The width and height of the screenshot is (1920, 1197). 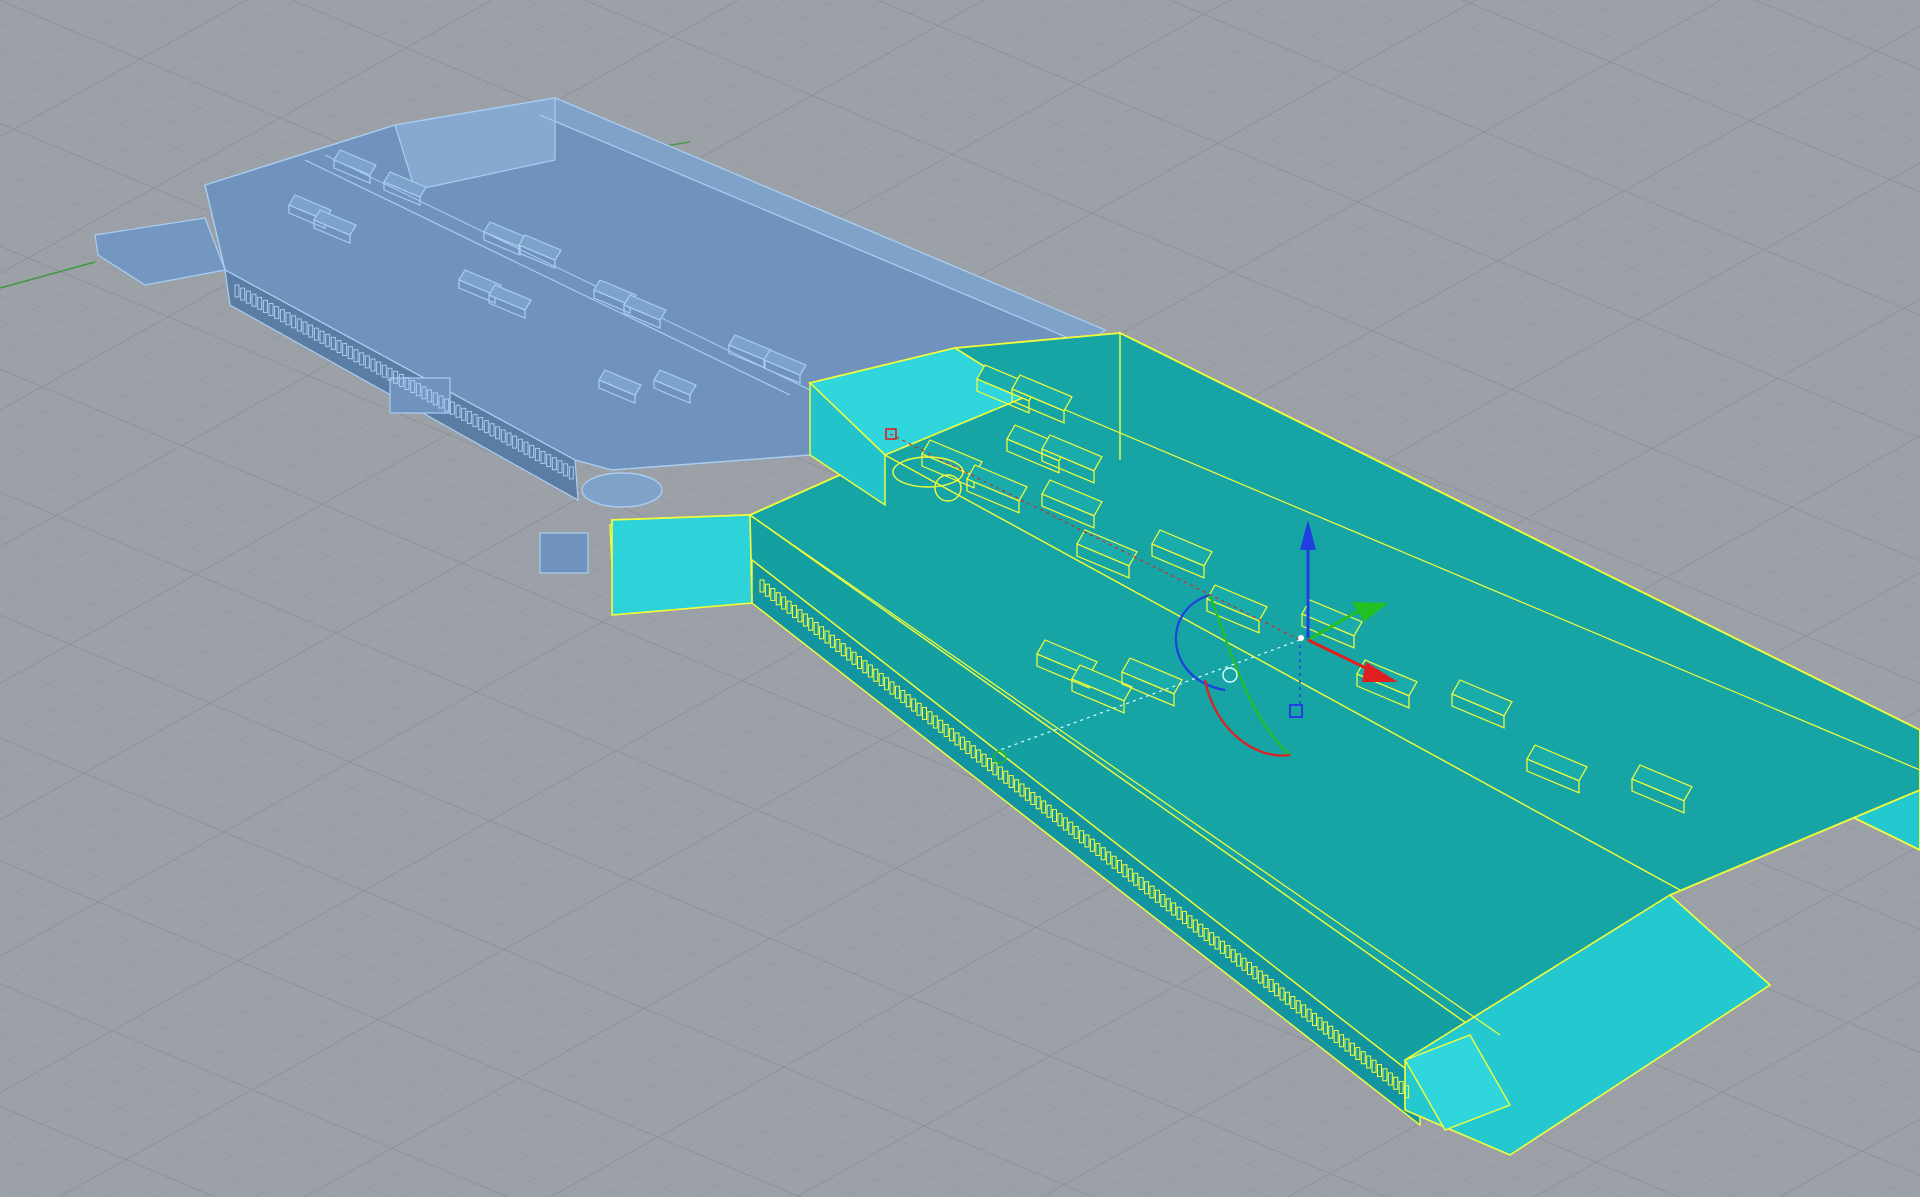 I want to click on gizmo-origin-point, so click(x=1301, y=638).